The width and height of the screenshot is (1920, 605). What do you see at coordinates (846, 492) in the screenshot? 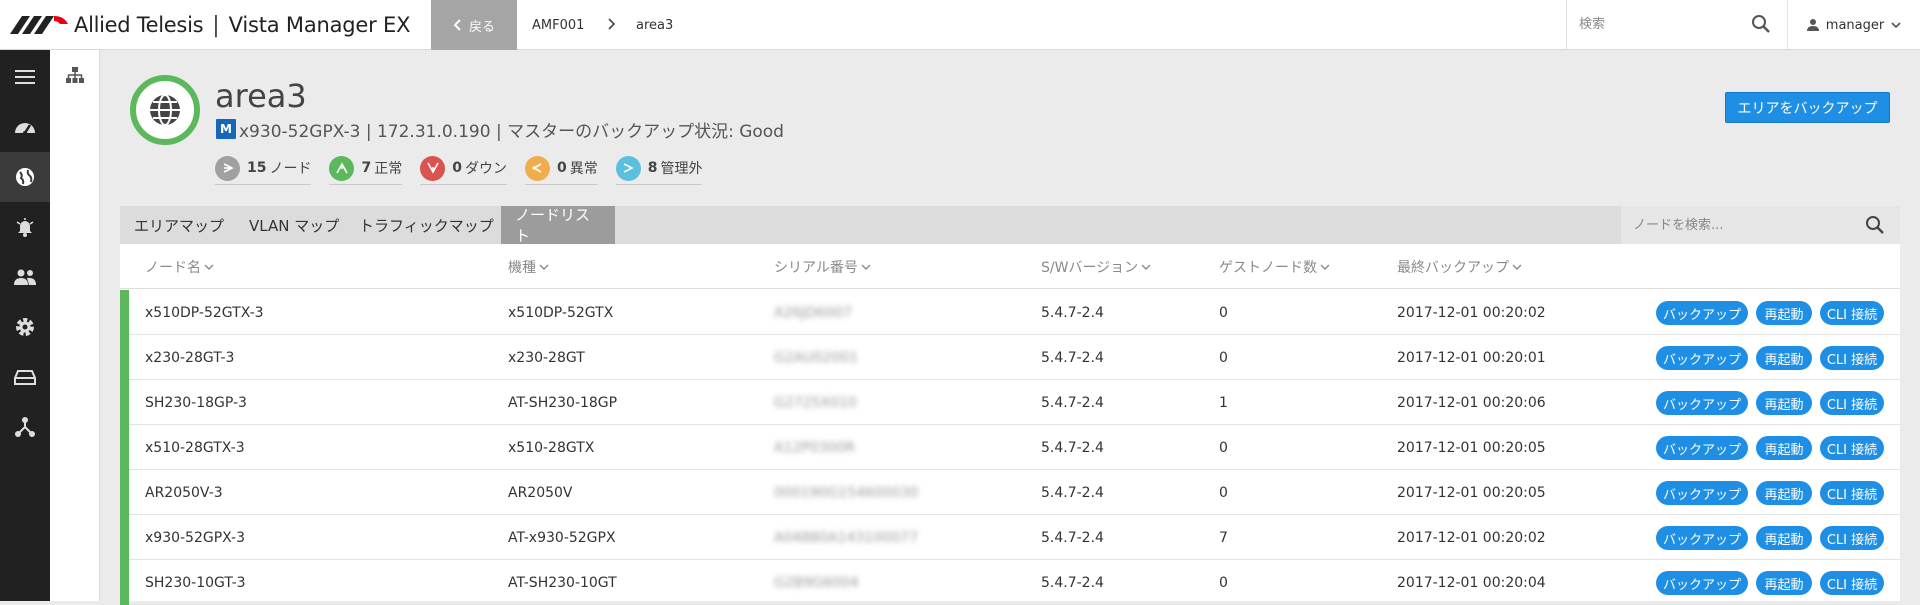
I see `cell-serial: 000190G154600030` at bounding box center [846, 492].